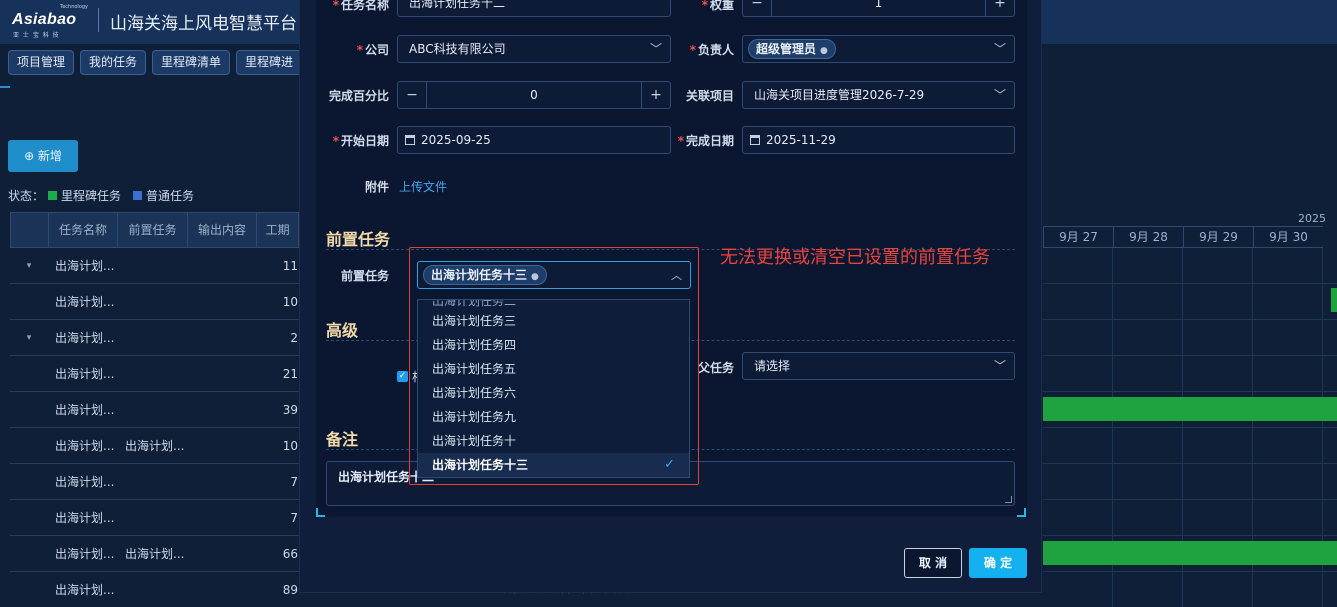 This screenshot has height=607, width=1337. I want to click on end-date-value: 2025-11-29, so click(801, 140).